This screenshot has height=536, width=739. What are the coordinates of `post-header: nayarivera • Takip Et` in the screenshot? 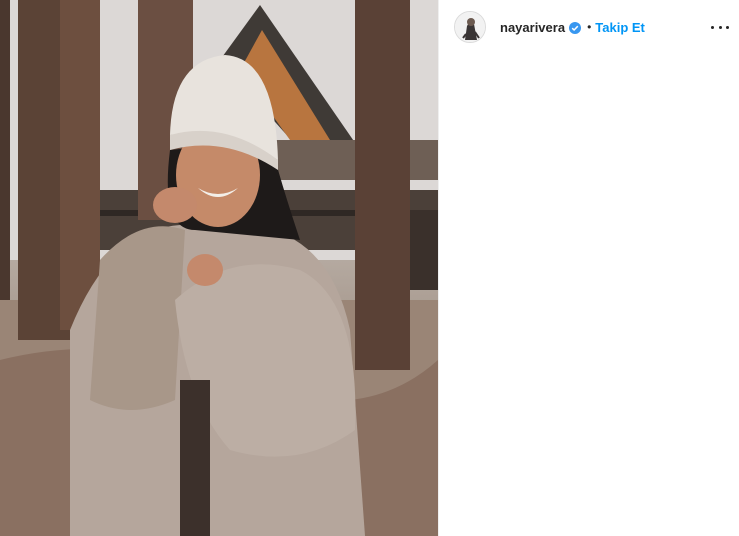 It's located at (589, 27).